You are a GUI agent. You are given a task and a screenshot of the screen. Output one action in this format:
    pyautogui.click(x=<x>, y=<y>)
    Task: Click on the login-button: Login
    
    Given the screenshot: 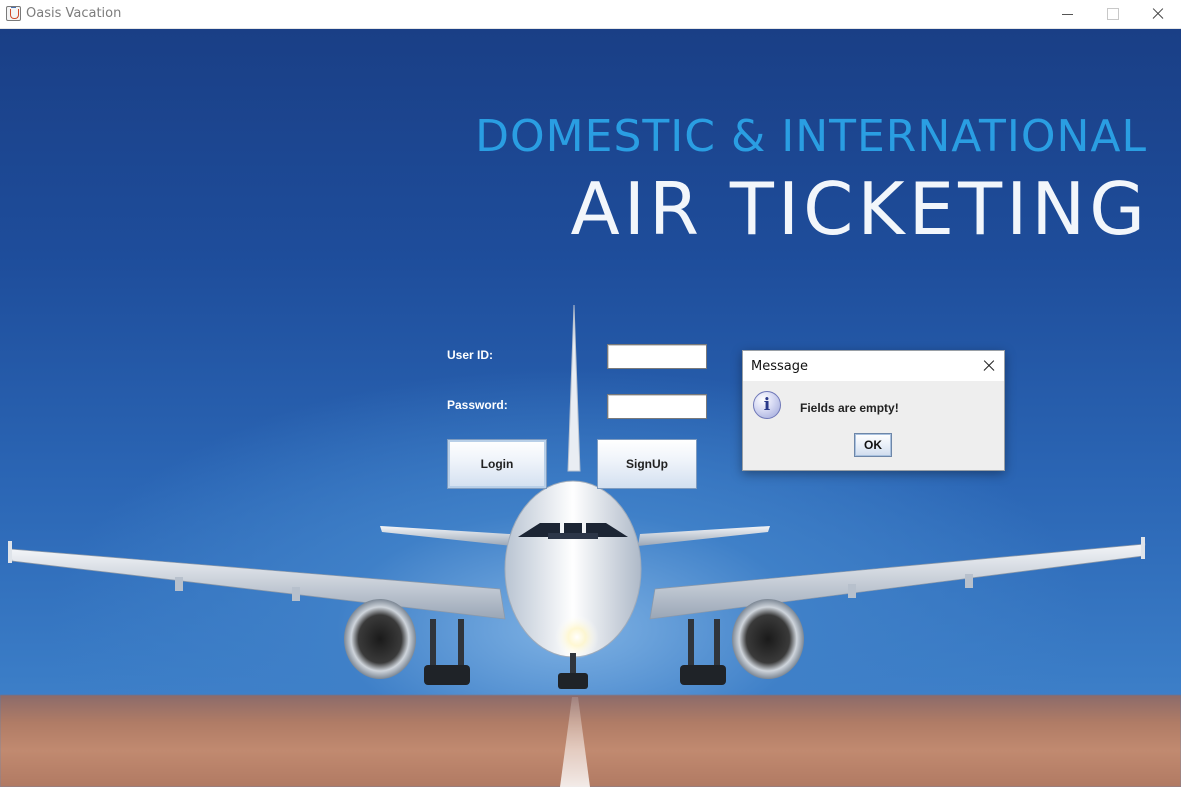 What is the action you would take?
    pyautogui.click(x=497, y=464)
    